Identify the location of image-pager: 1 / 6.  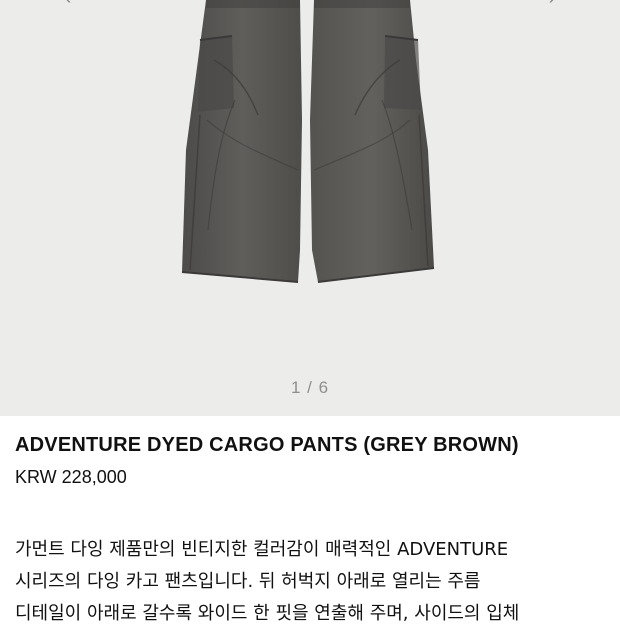
(310, 387).